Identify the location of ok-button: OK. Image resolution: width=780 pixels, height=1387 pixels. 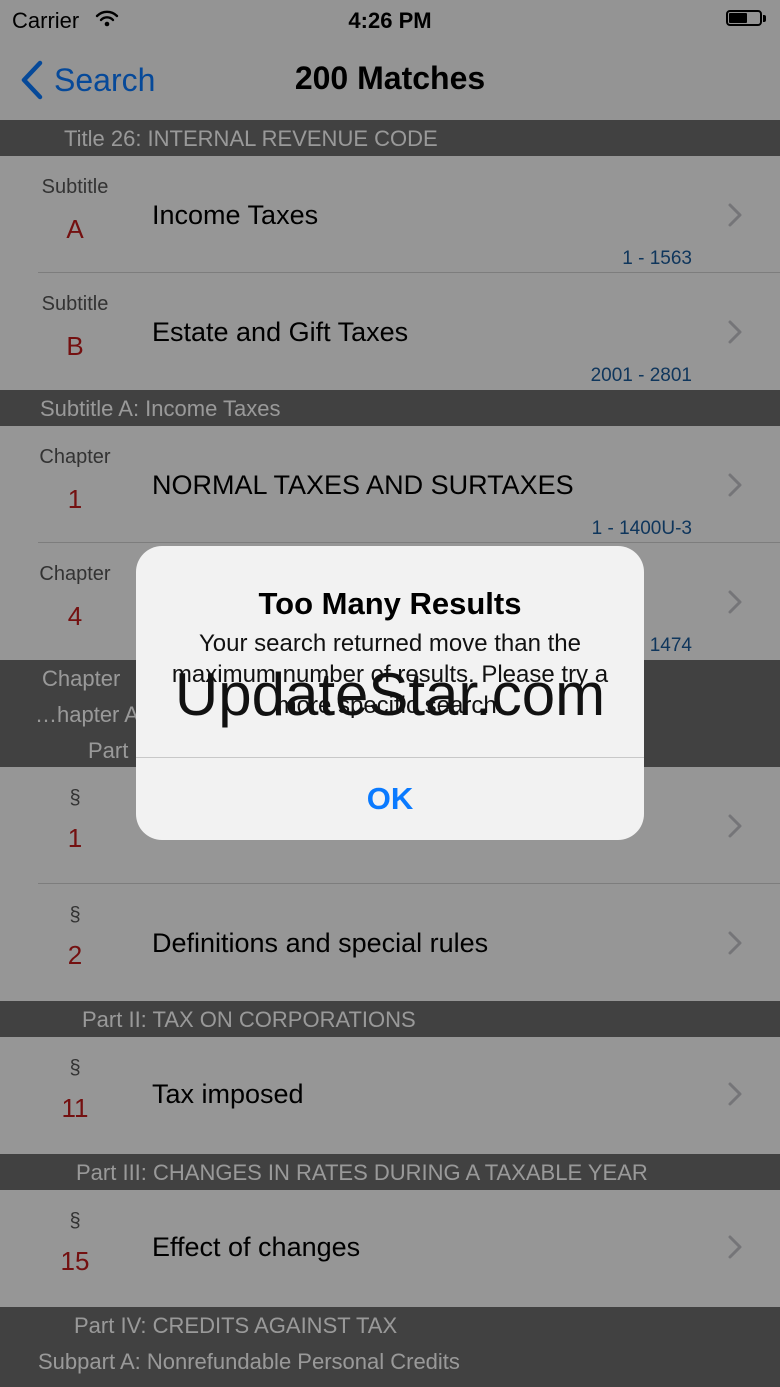
(390, 799).